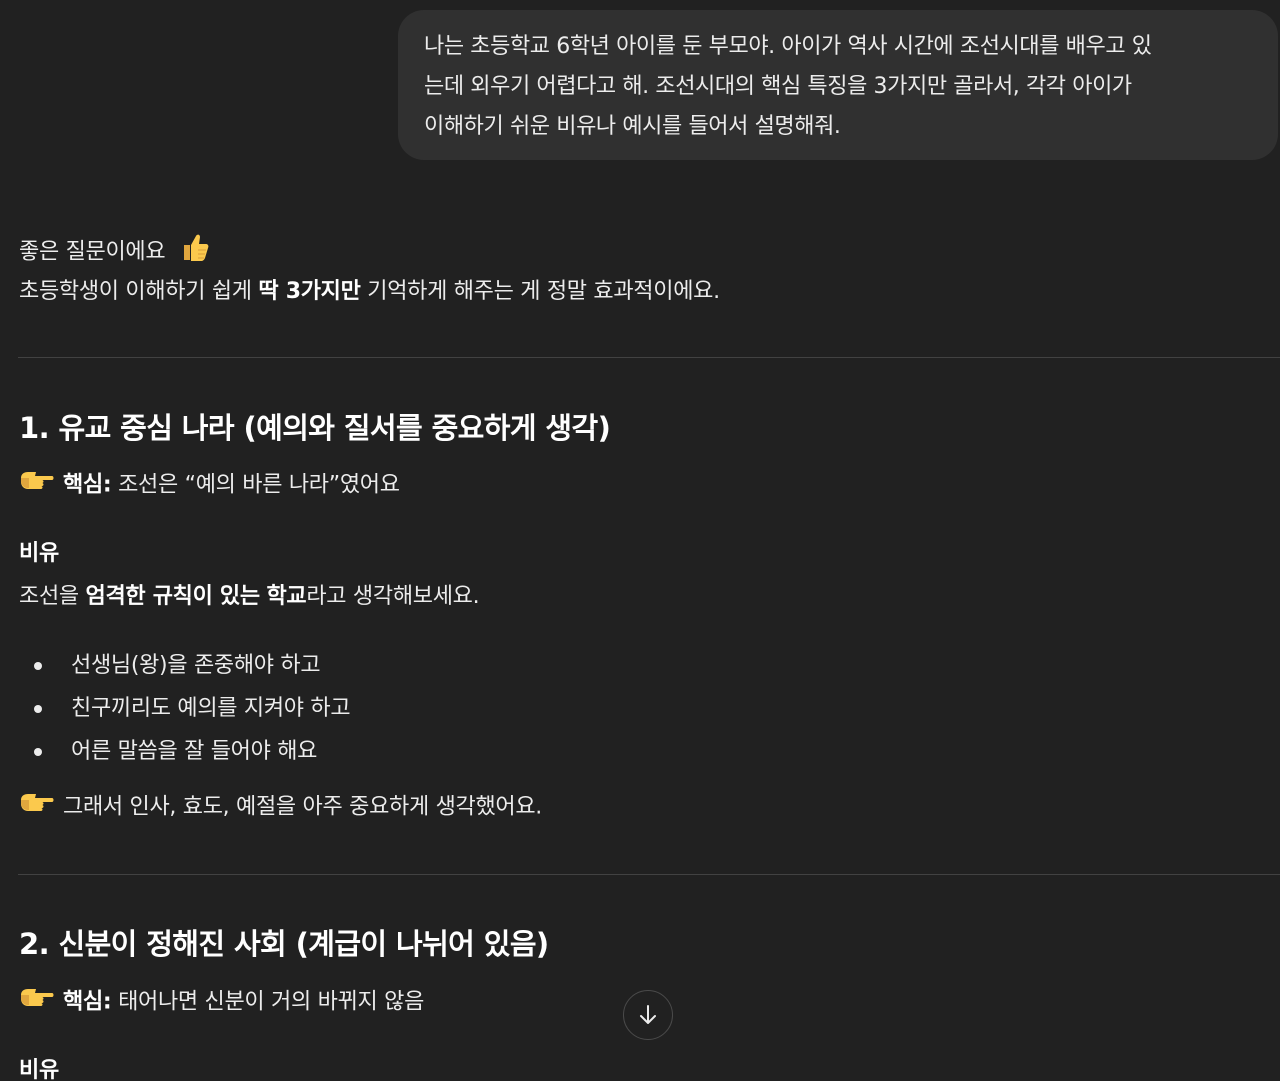 The image size is (1280, 1081). Describe the element at coordinates (194, 751) in the screenshot. I see `list-item: 어른 말씀을 잘 들어야 해요` at that location.